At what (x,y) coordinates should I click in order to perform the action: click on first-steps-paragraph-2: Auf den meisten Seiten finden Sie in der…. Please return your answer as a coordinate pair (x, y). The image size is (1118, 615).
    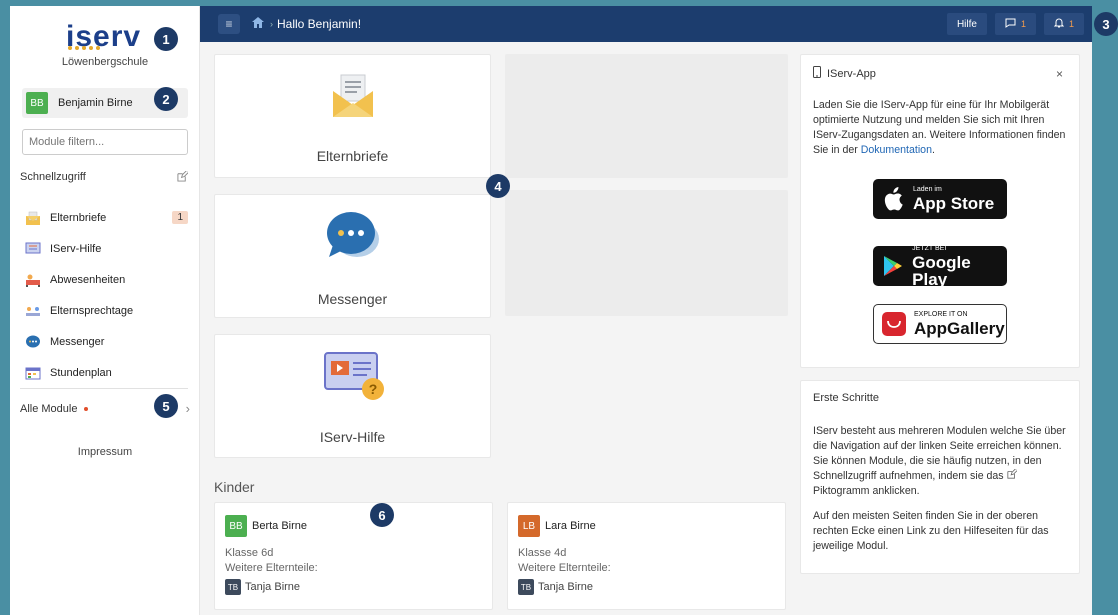
    Looking at the image, I should click on (931, 531).